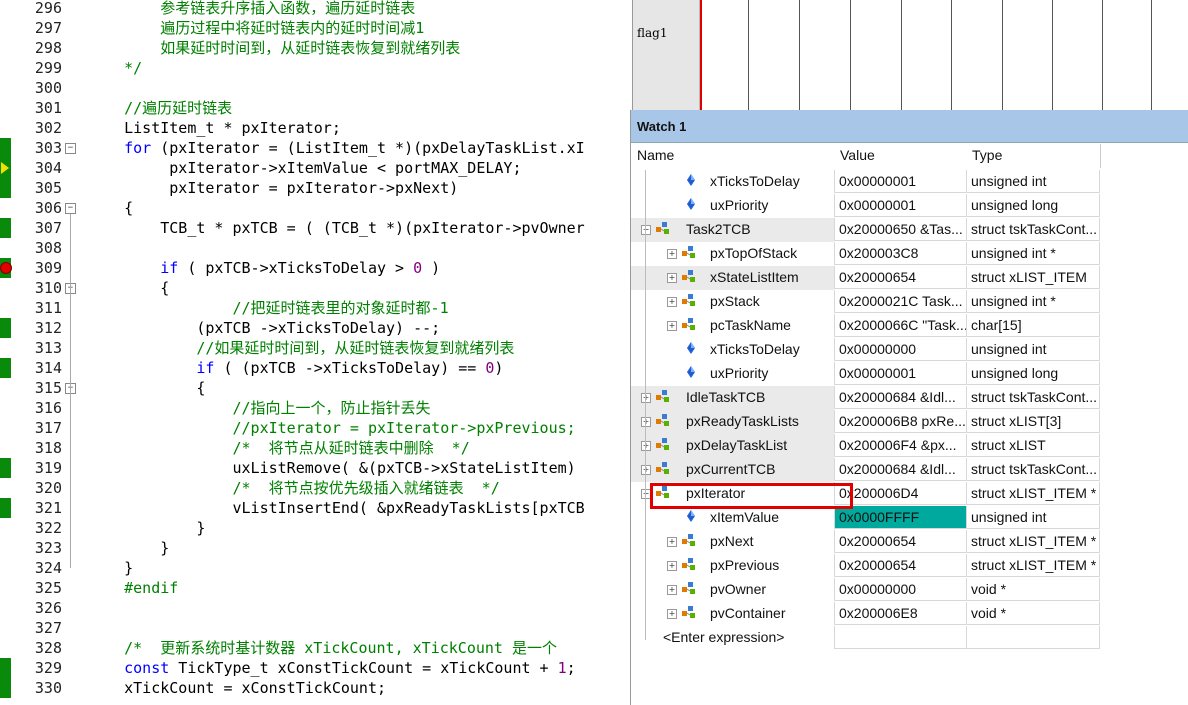  Describe the element at coordinates (336, 508) in the screenshot. I see `code-line: vListInsertEnd( &pxReadyTaskLists[pxTCB` at that location.